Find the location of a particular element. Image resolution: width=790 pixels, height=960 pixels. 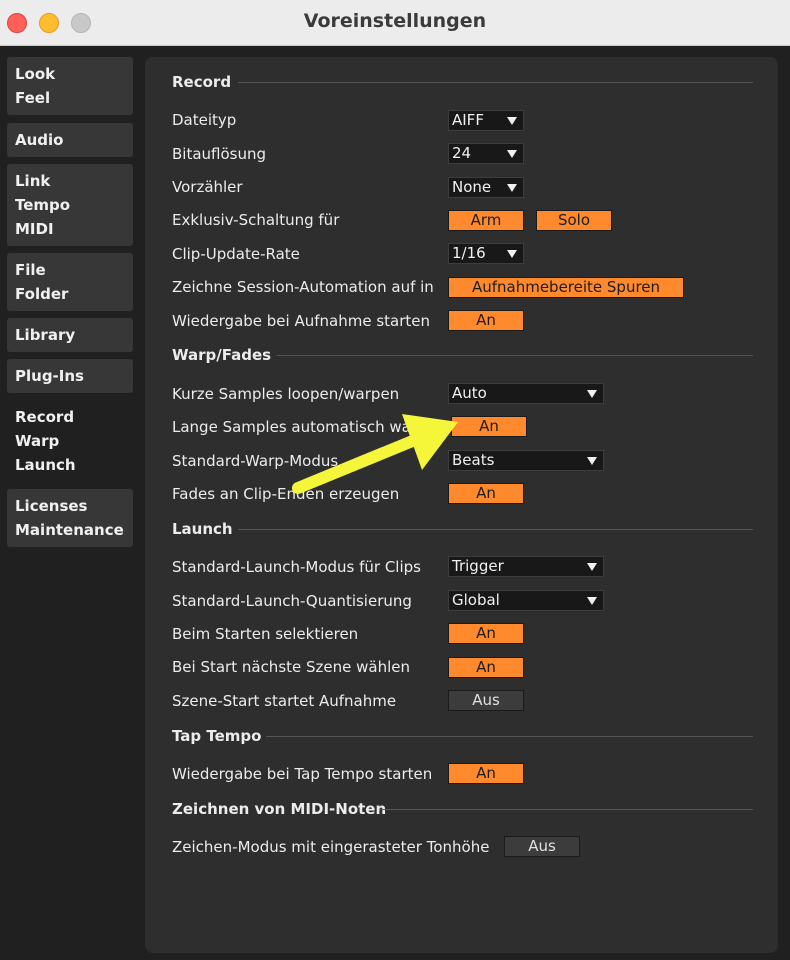

dropdown-value: 1/16 is located at coordinates (469, 253).